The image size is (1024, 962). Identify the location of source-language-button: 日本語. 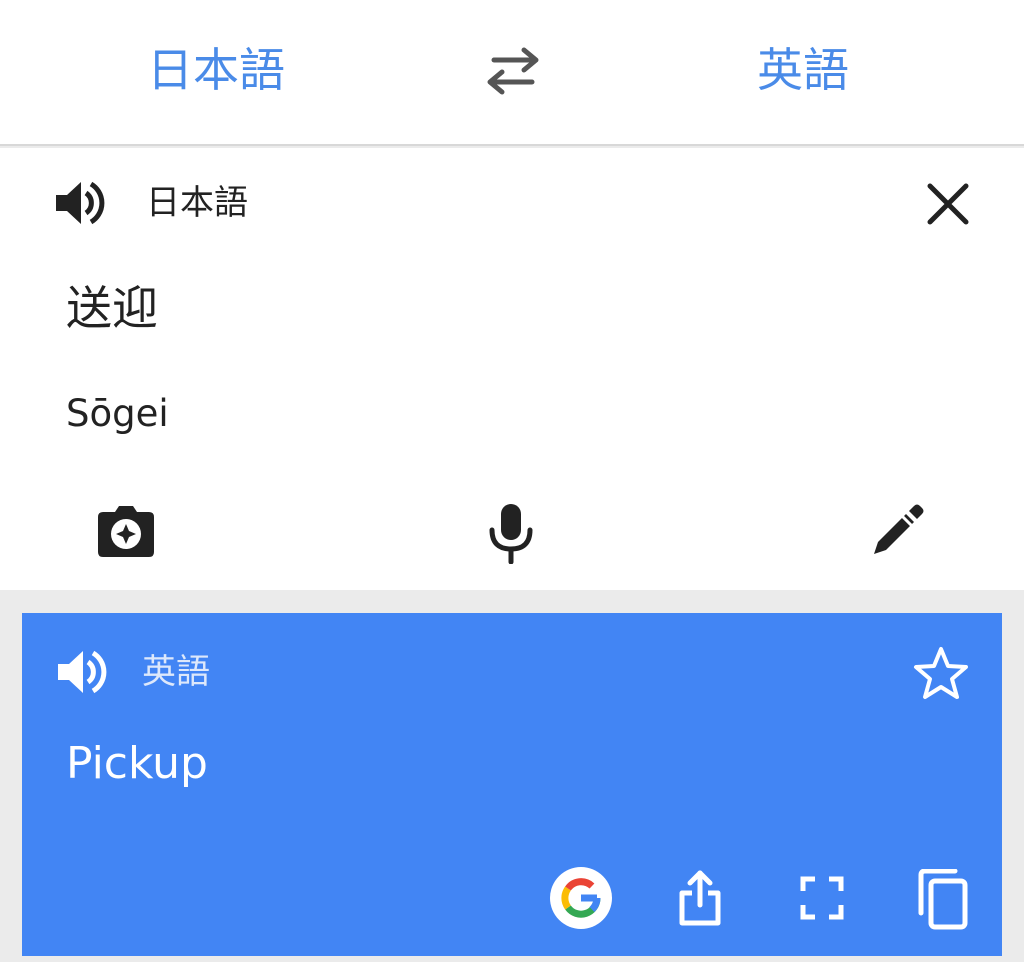
(216, 70).